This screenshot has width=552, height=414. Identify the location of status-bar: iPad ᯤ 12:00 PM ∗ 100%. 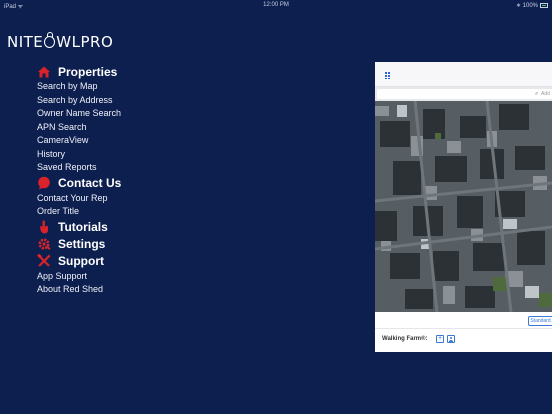
(276, 6).